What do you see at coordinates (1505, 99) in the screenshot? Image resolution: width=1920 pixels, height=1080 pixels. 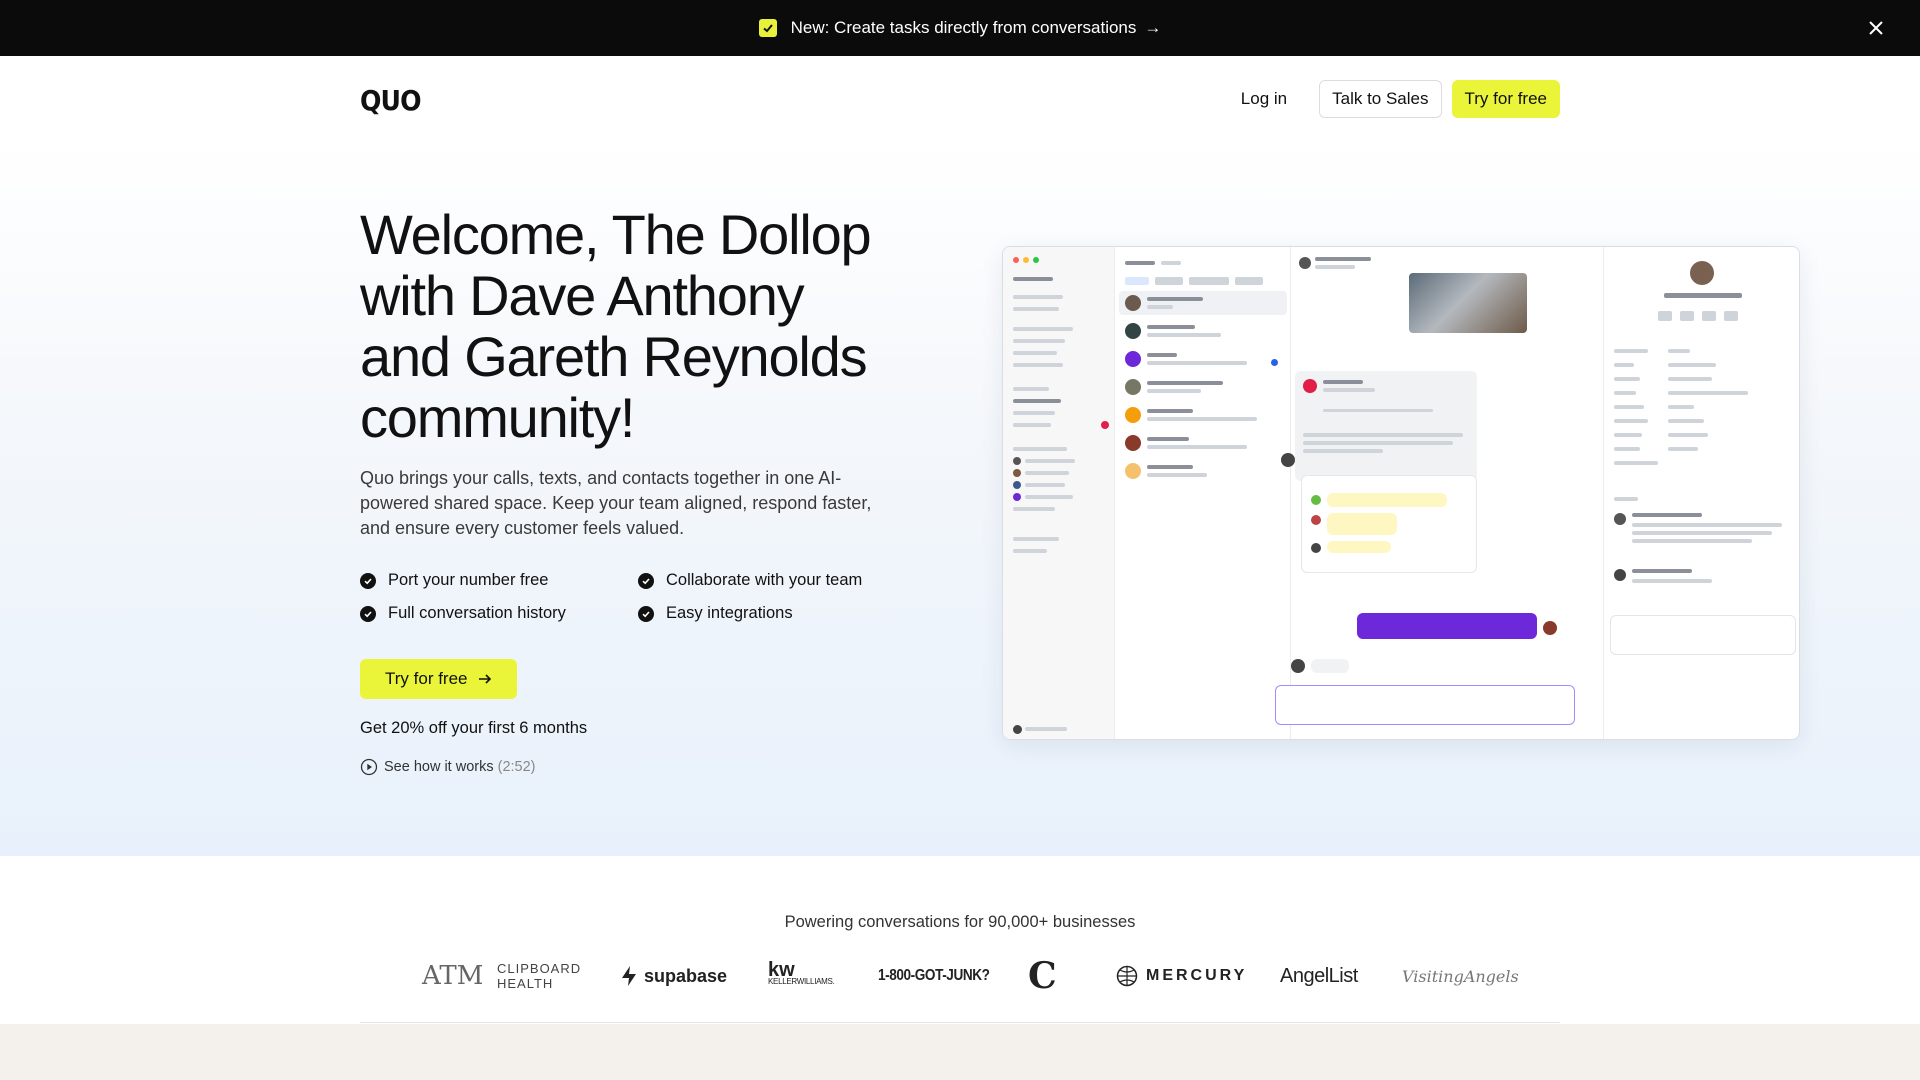 I see `try-for-free-button: Try for free` at bounding box center [1505, 99].